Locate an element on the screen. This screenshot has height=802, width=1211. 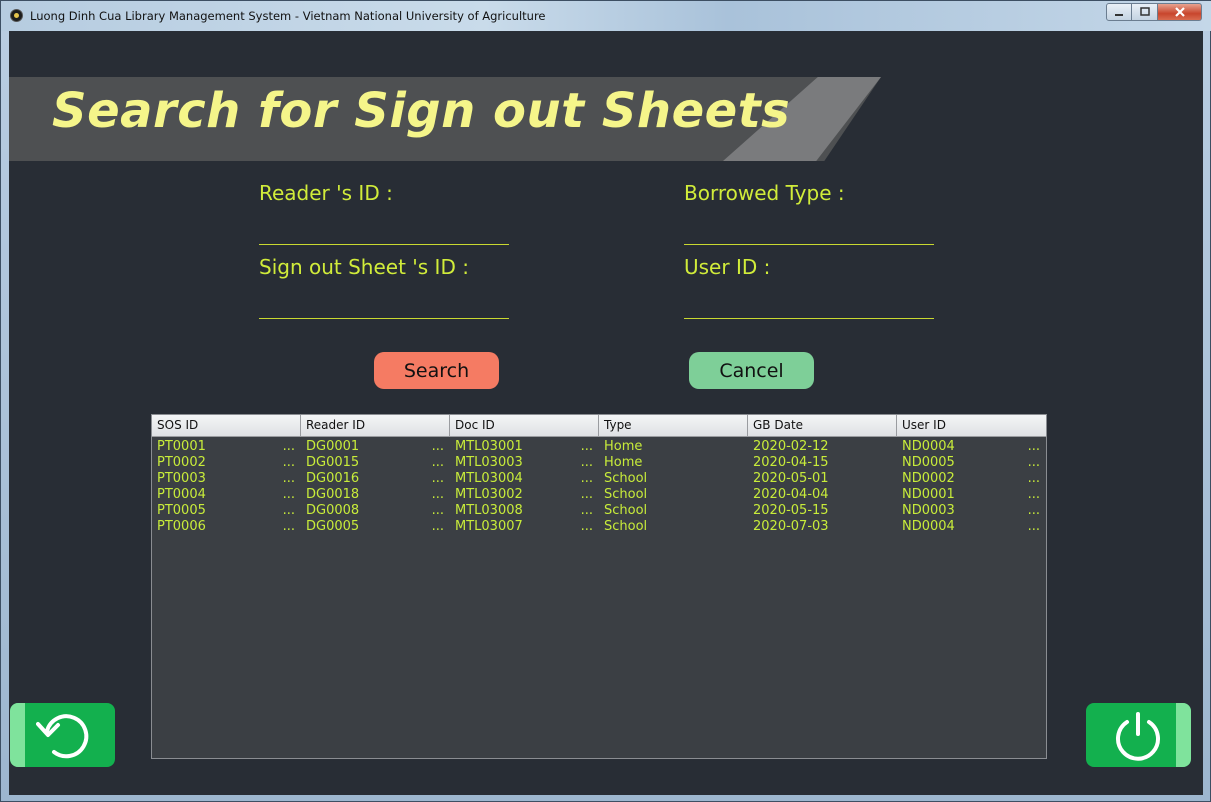
column-header-reader-id: Reader ID is located at coordinates (375, 425).